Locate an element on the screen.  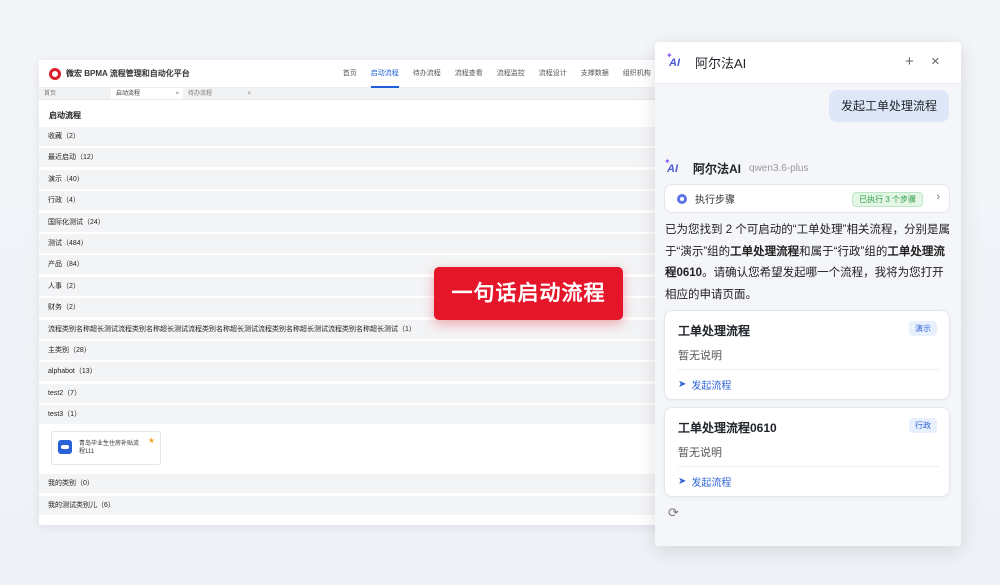
star-icon: ★ is located at coordinates (151, 440).